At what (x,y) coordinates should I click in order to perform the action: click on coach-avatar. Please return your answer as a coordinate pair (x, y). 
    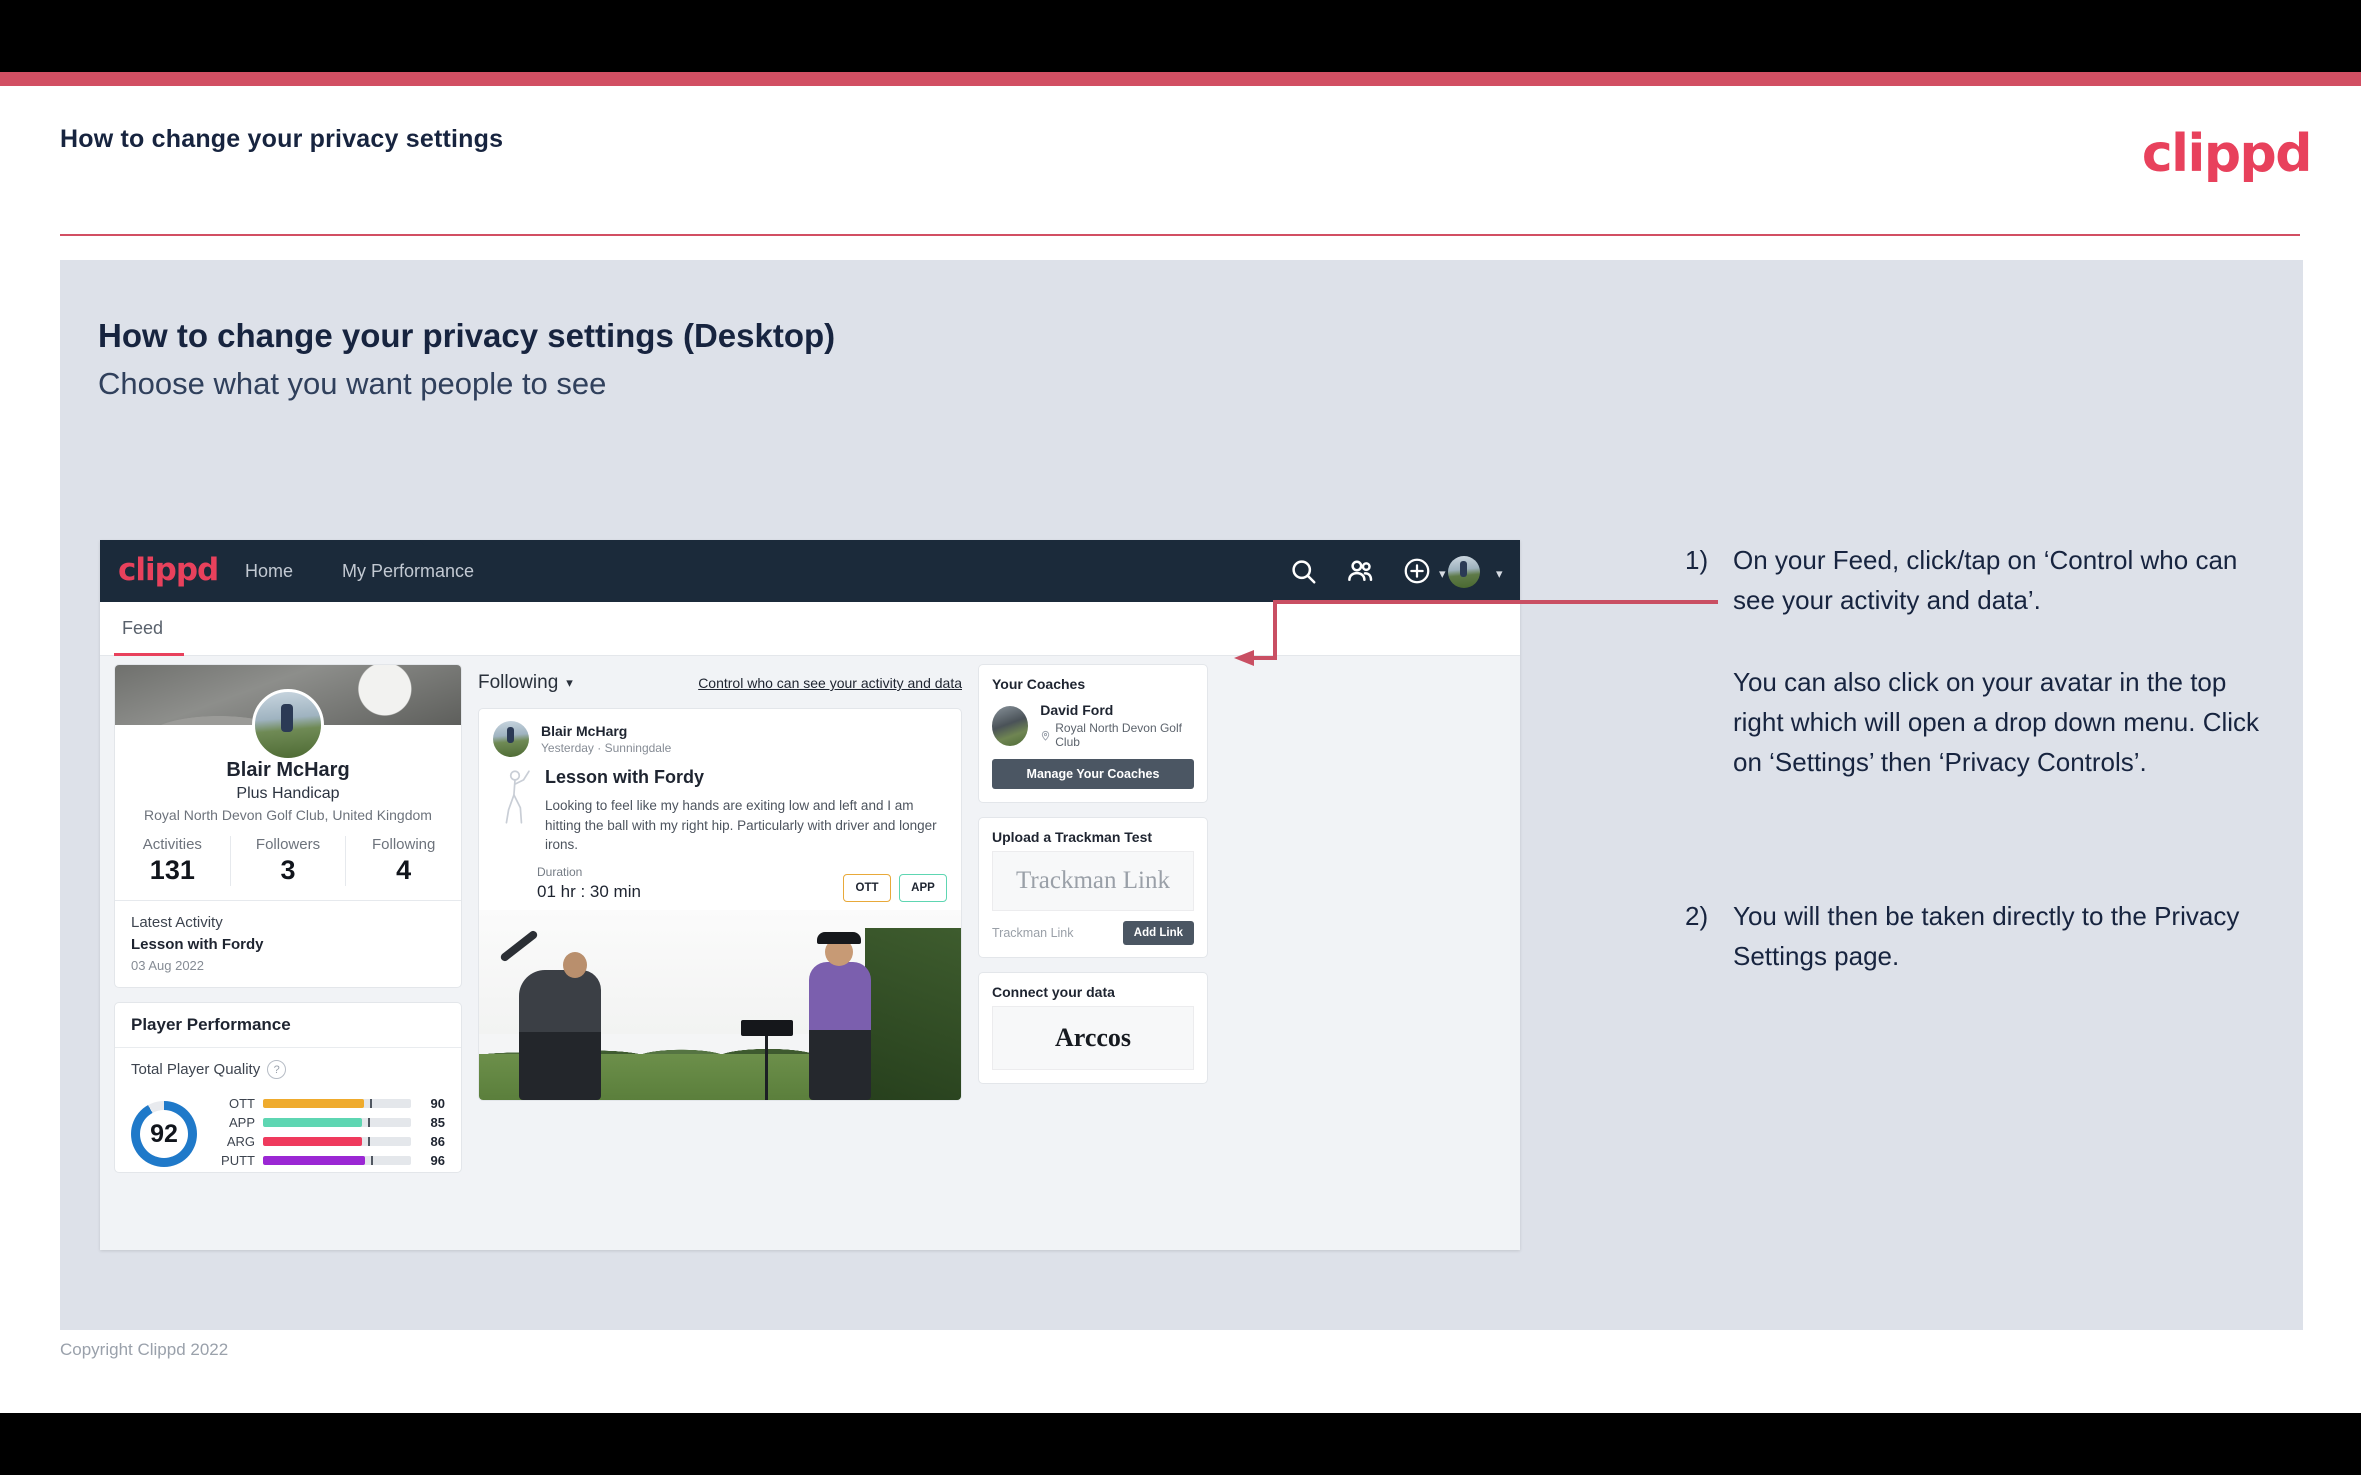
    Looking at the image, I should click on (1010, 725).